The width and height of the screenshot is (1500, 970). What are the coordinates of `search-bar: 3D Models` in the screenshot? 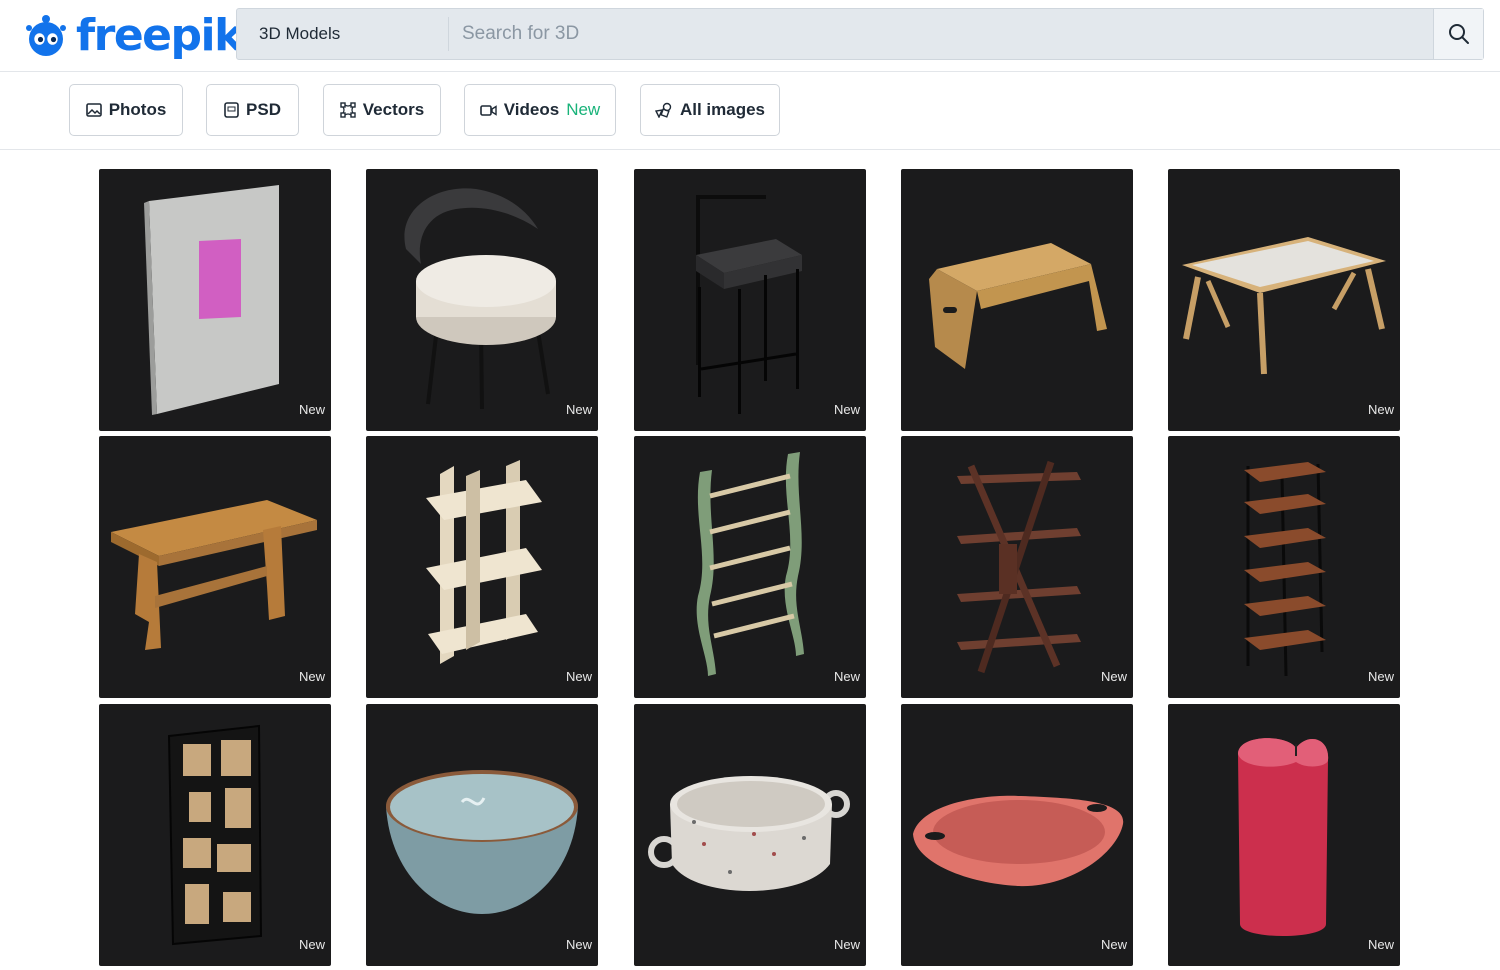 It's located at (860, 34).